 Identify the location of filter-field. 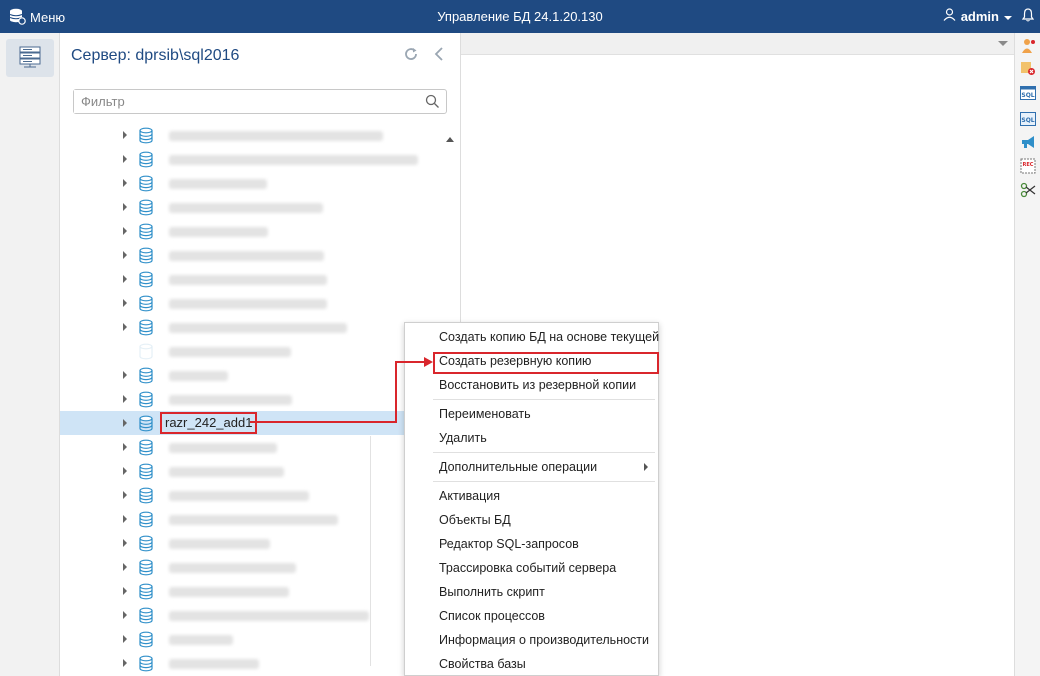
(260, 101).